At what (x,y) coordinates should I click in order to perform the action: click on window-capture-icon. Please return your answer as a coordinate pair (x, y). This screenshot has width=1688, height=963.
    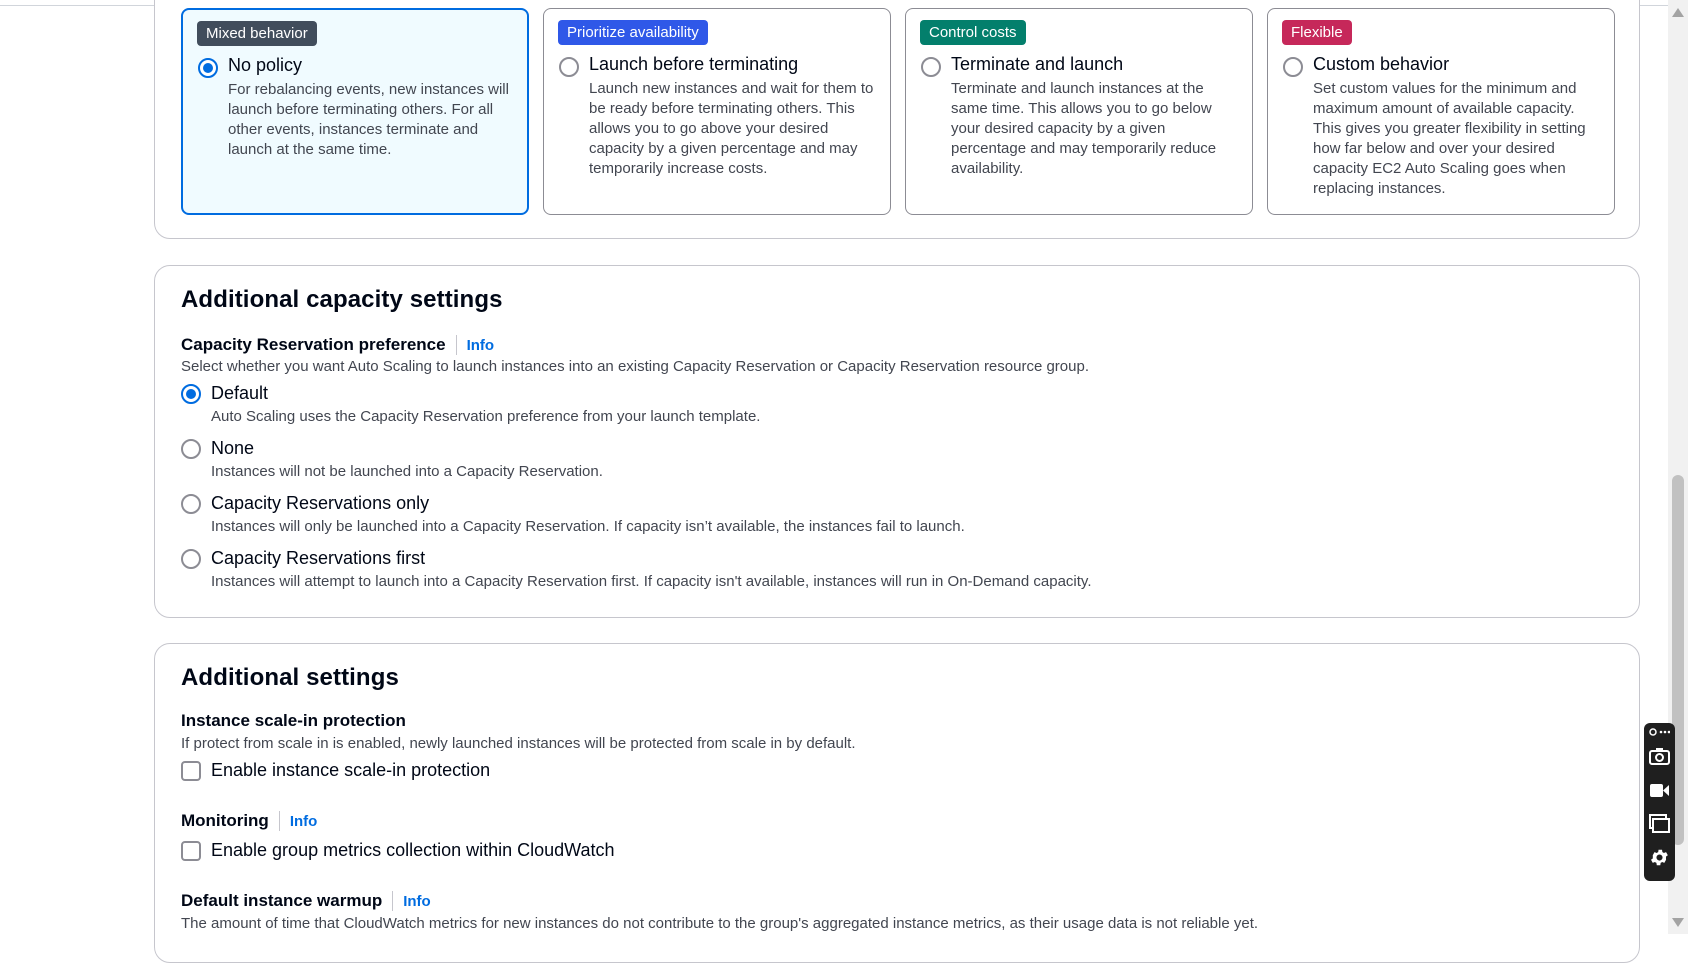
    Looking at the image, I should click on (1659, 823).